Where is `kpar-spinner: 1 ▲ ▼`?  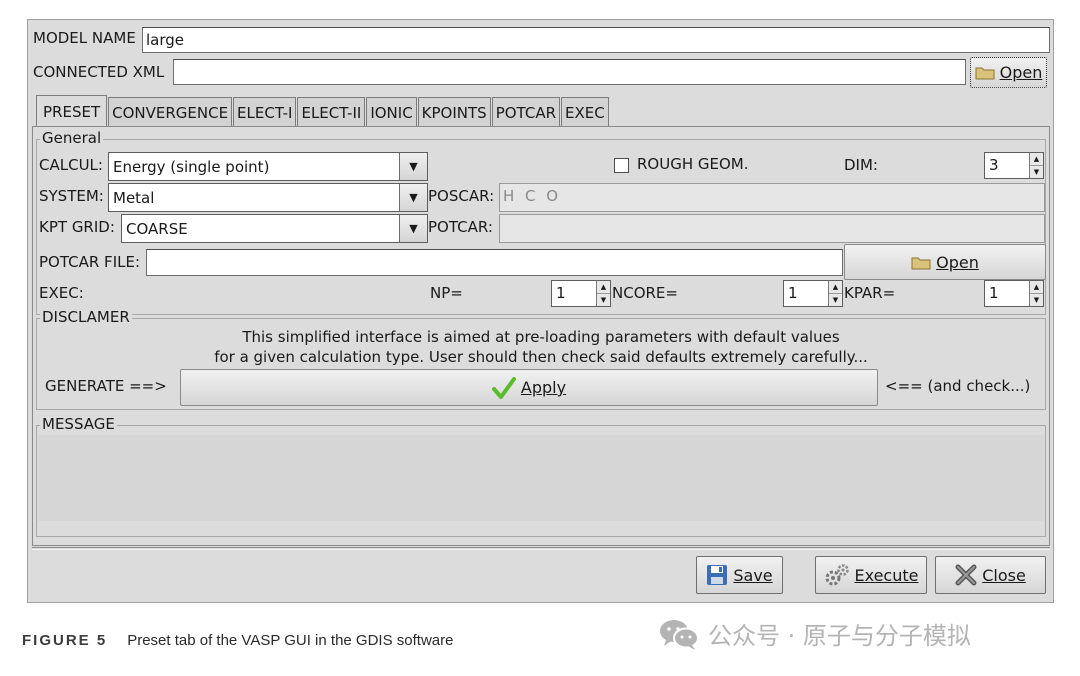
kpar-spinner: 1 ▲ ▼ is located at coordinates (1014, 293).